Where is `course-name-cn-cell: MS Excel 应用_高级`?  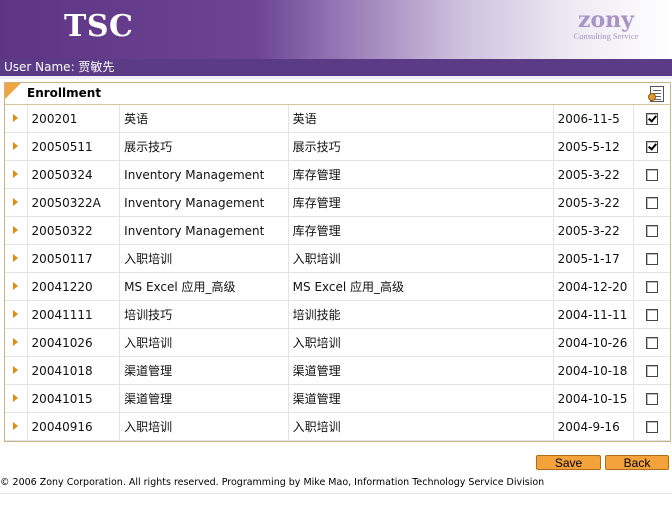
course-name-cn-cell: MS Excel 应用_高级 is located at coordinates (421, 286).